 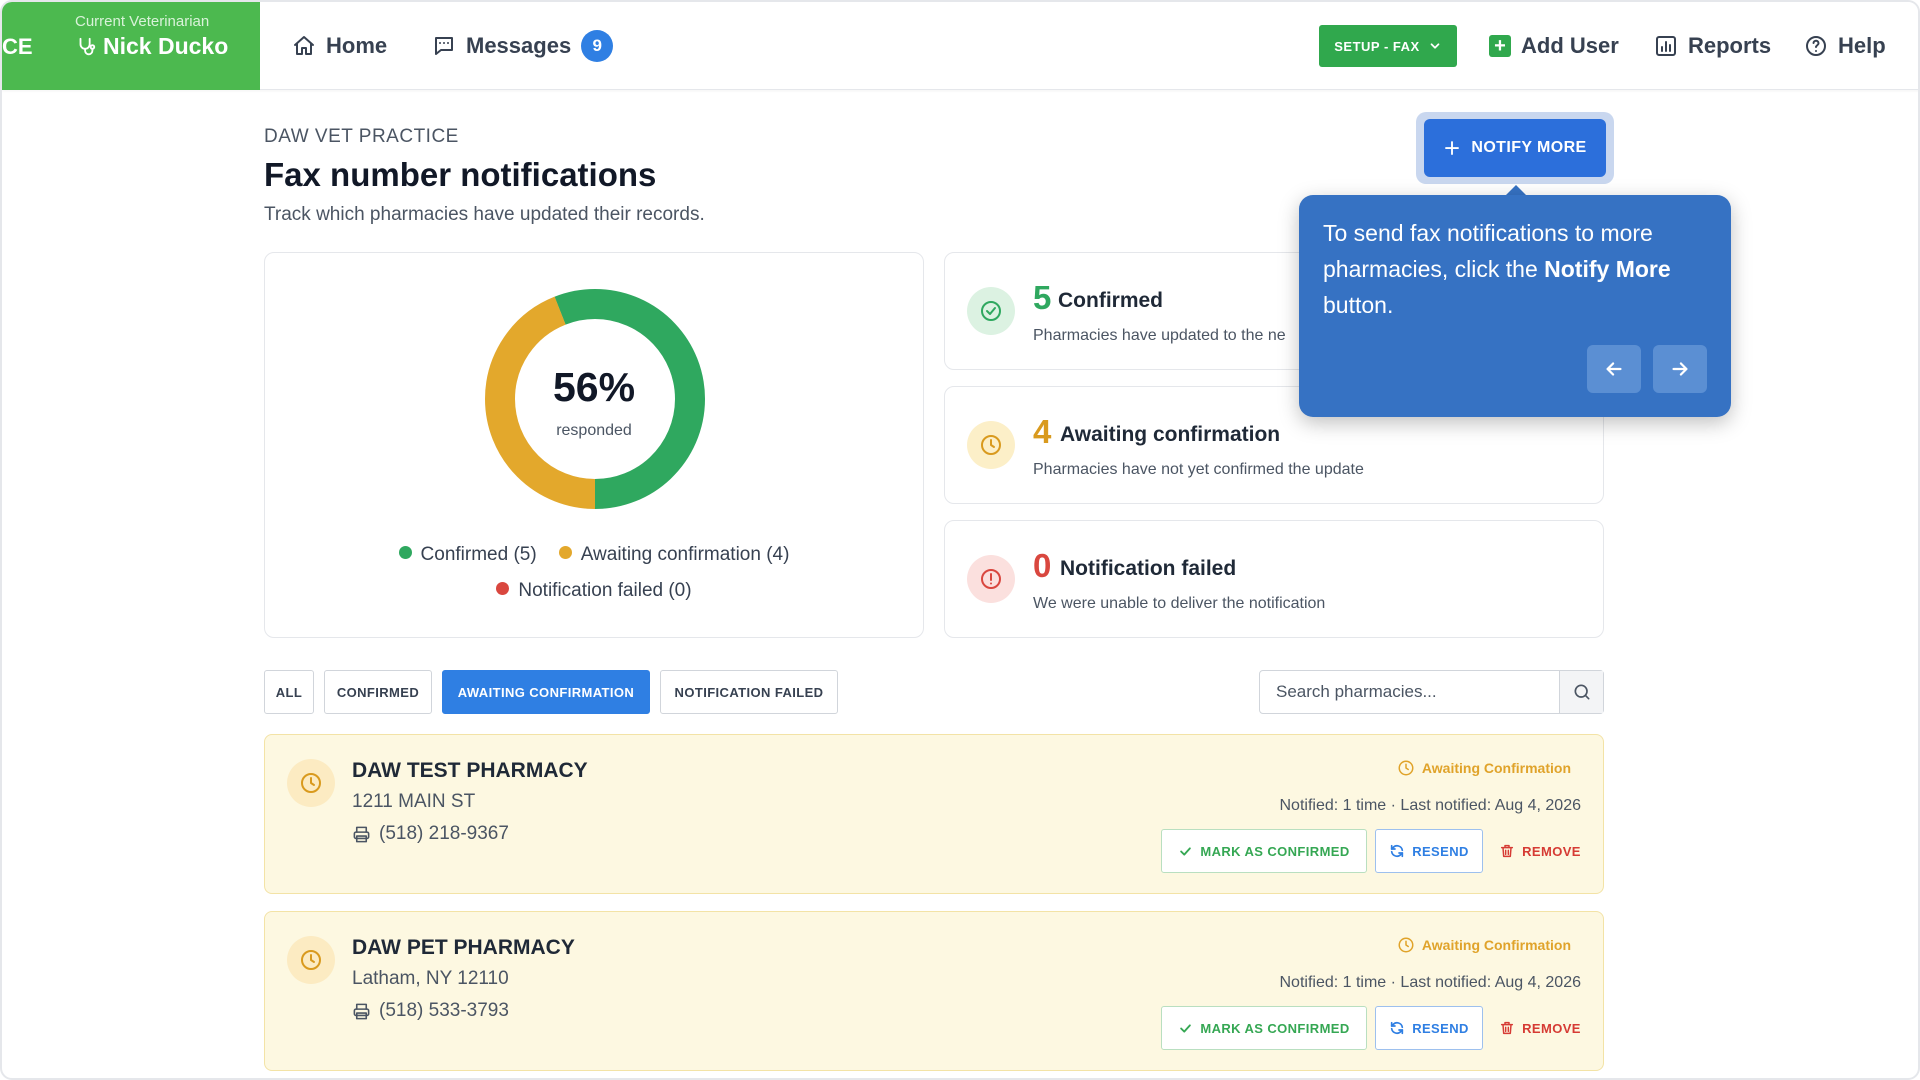 I want to click on vet-selector: CE Current Veterinarian Nick Ducko, so click(x=131, y=46).